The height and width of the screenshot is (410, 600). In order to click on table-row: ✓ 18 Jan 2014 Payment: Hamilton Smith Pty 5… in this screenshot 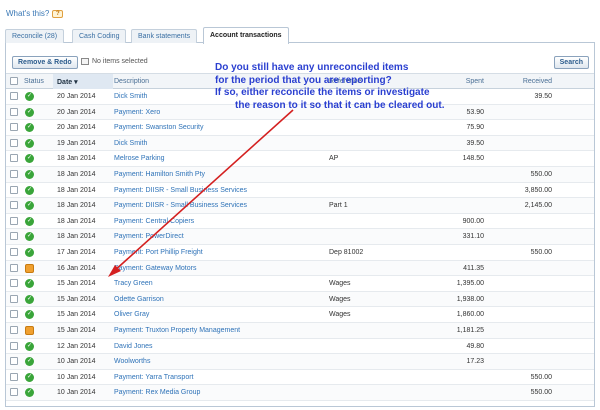, I will do `click(300, 174)`.